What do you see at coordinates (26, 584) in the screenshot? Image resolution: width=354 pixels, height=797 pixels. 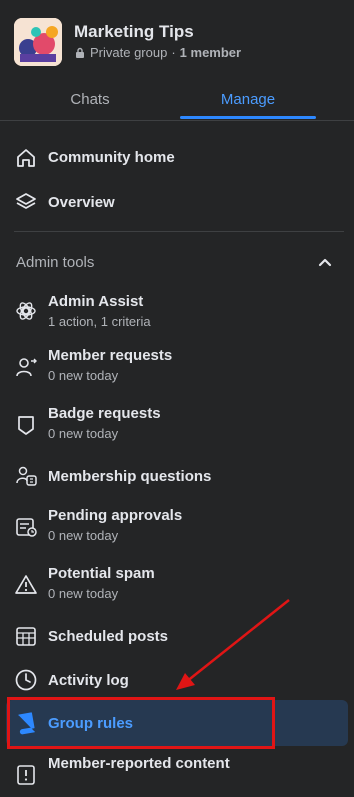 I see `warning-triangle-icon` at bounding box center [26, 584].